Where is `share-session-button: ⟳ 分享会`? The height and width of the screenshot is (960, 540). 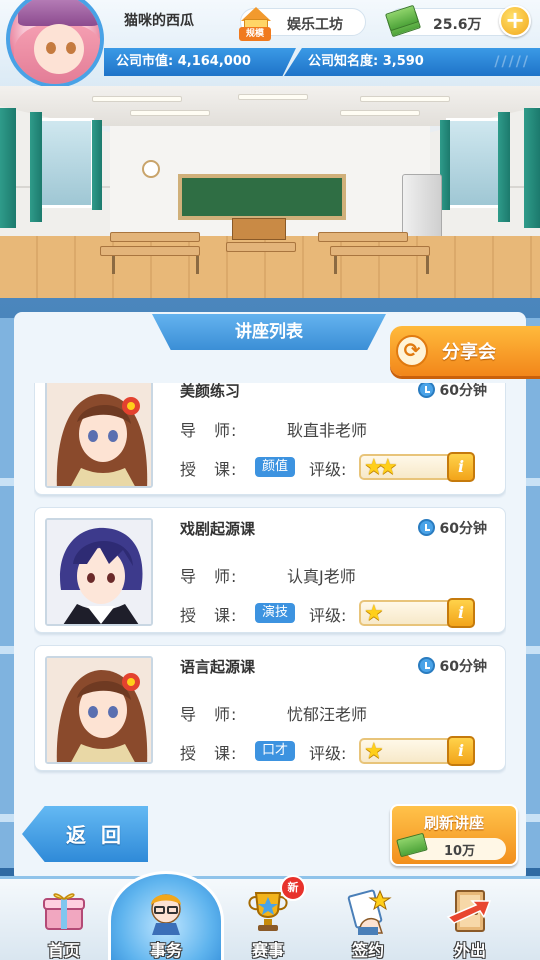 share-session-button: ⟳ 分享会 is located at coordinates (465, 351).